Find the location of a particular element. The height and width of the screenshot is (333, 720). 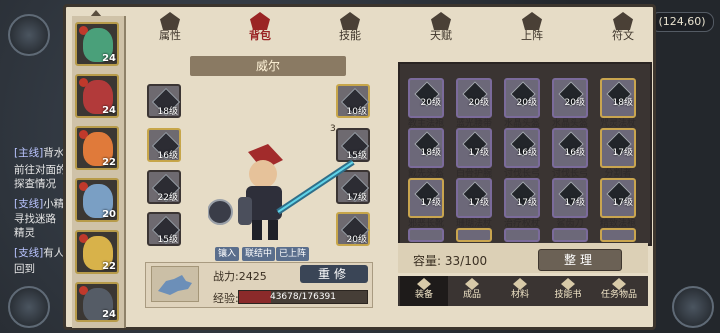

quest-line: 寻找迷路 is located at coordinates (35, 219).